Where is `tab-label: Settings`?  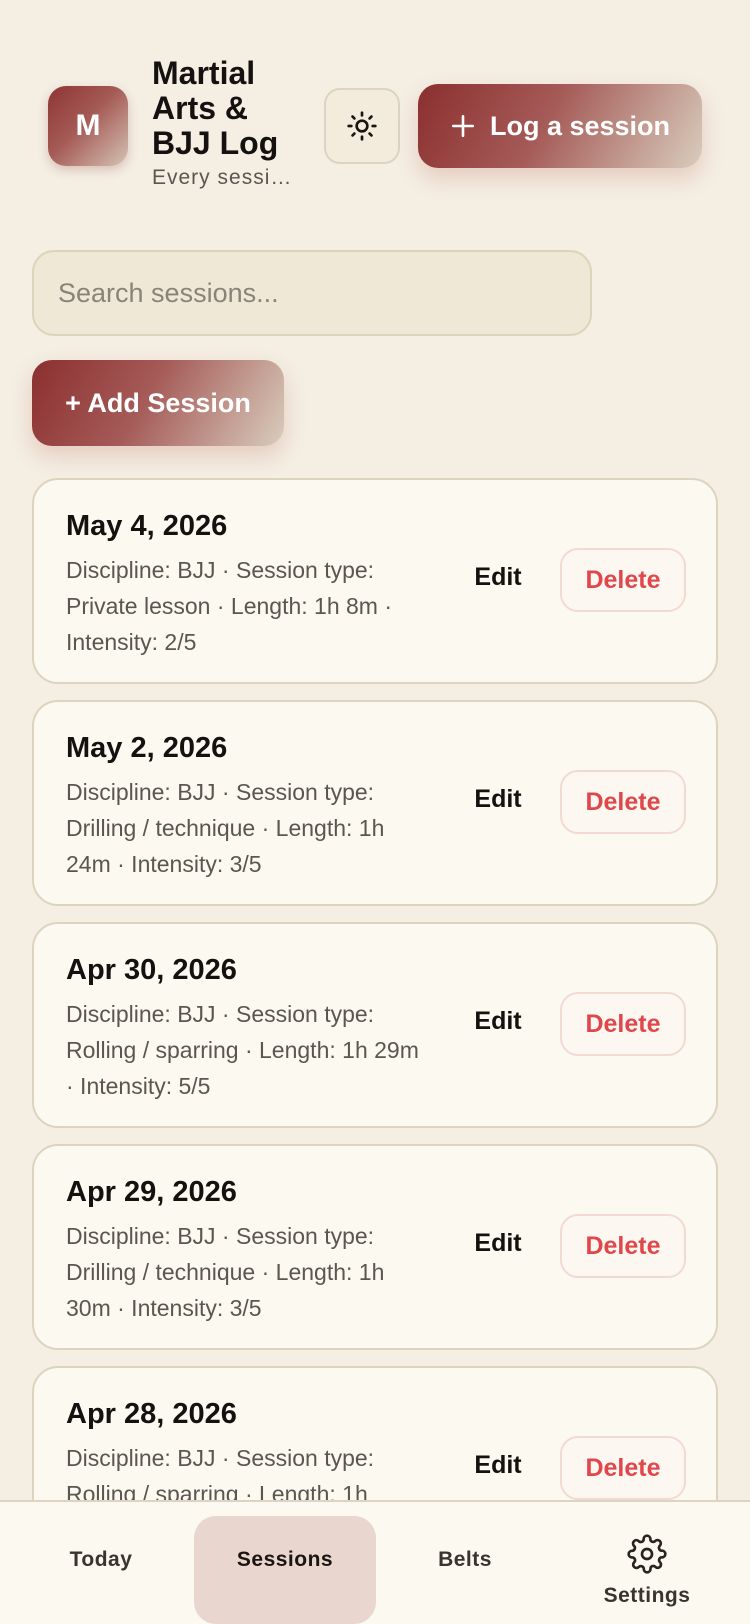
tab-label: Settings is located at coordinates (647, 1595).